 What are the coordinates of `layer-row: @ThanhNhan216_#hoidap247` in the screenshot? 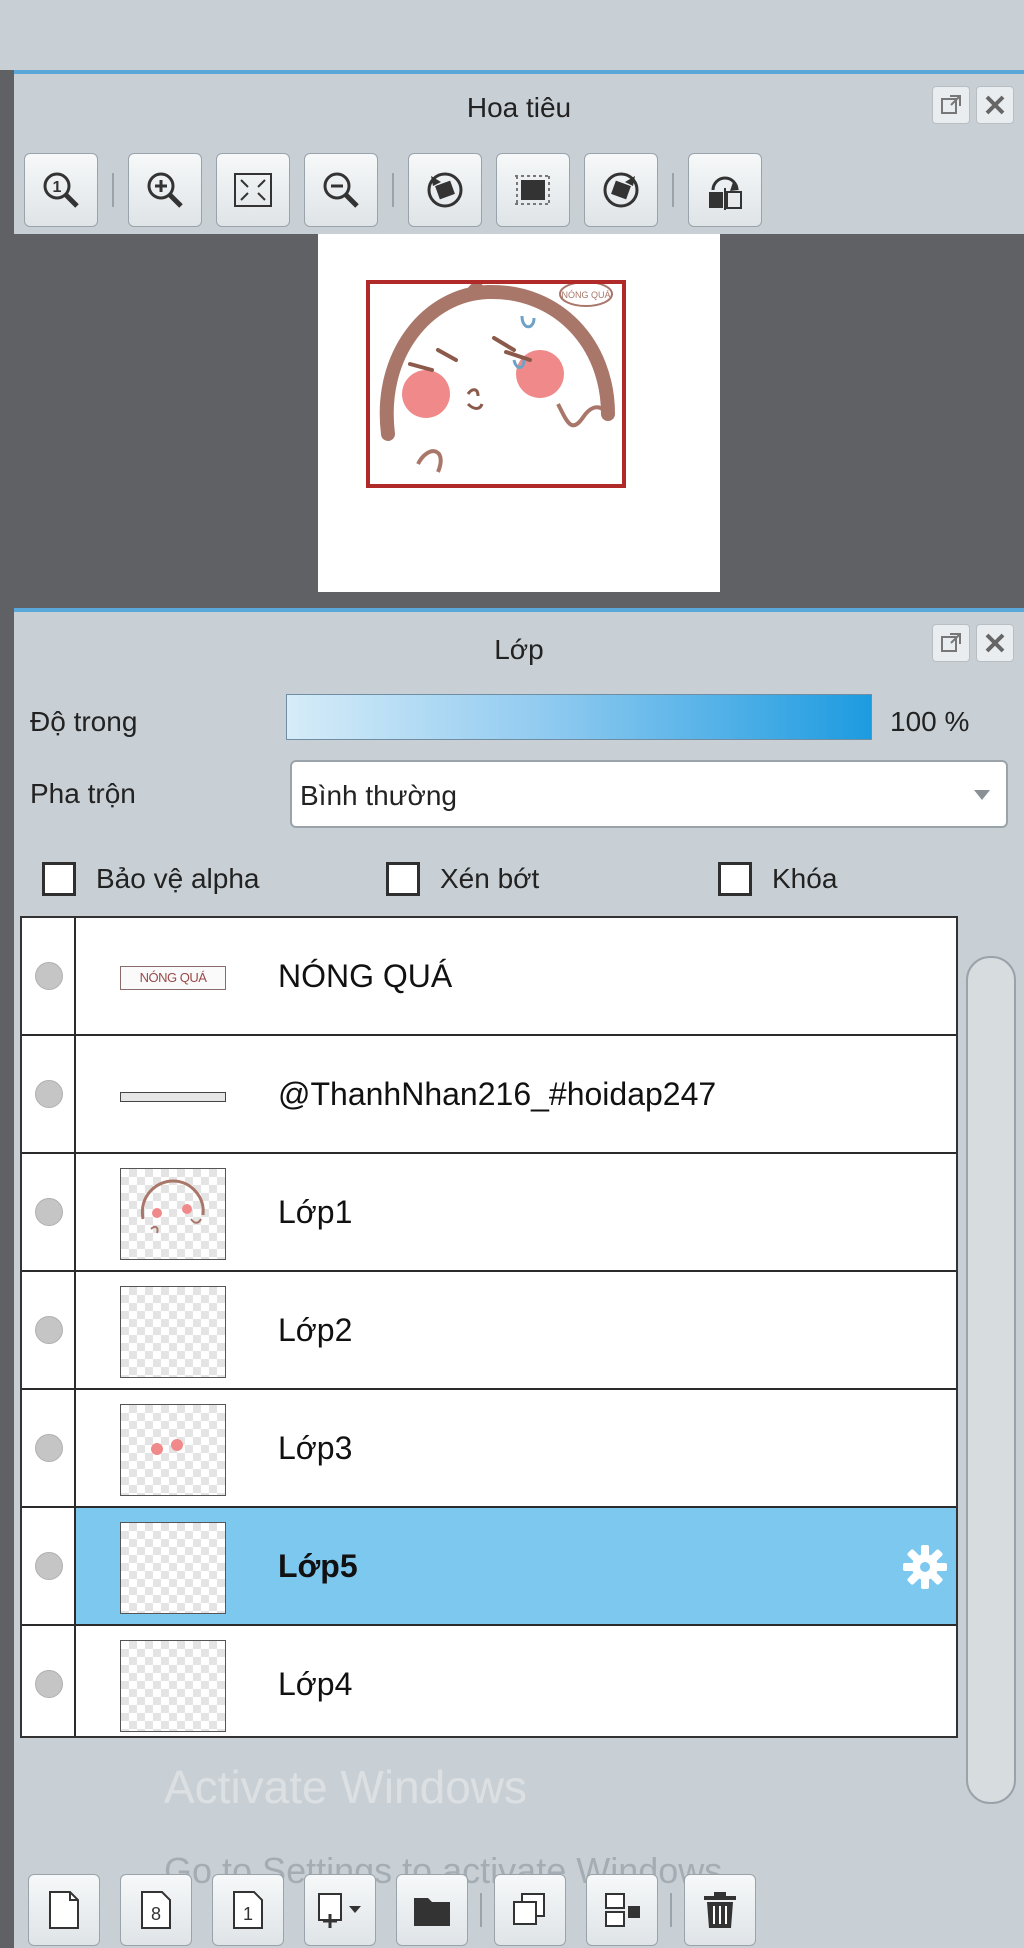 It's located at (489, 1095).